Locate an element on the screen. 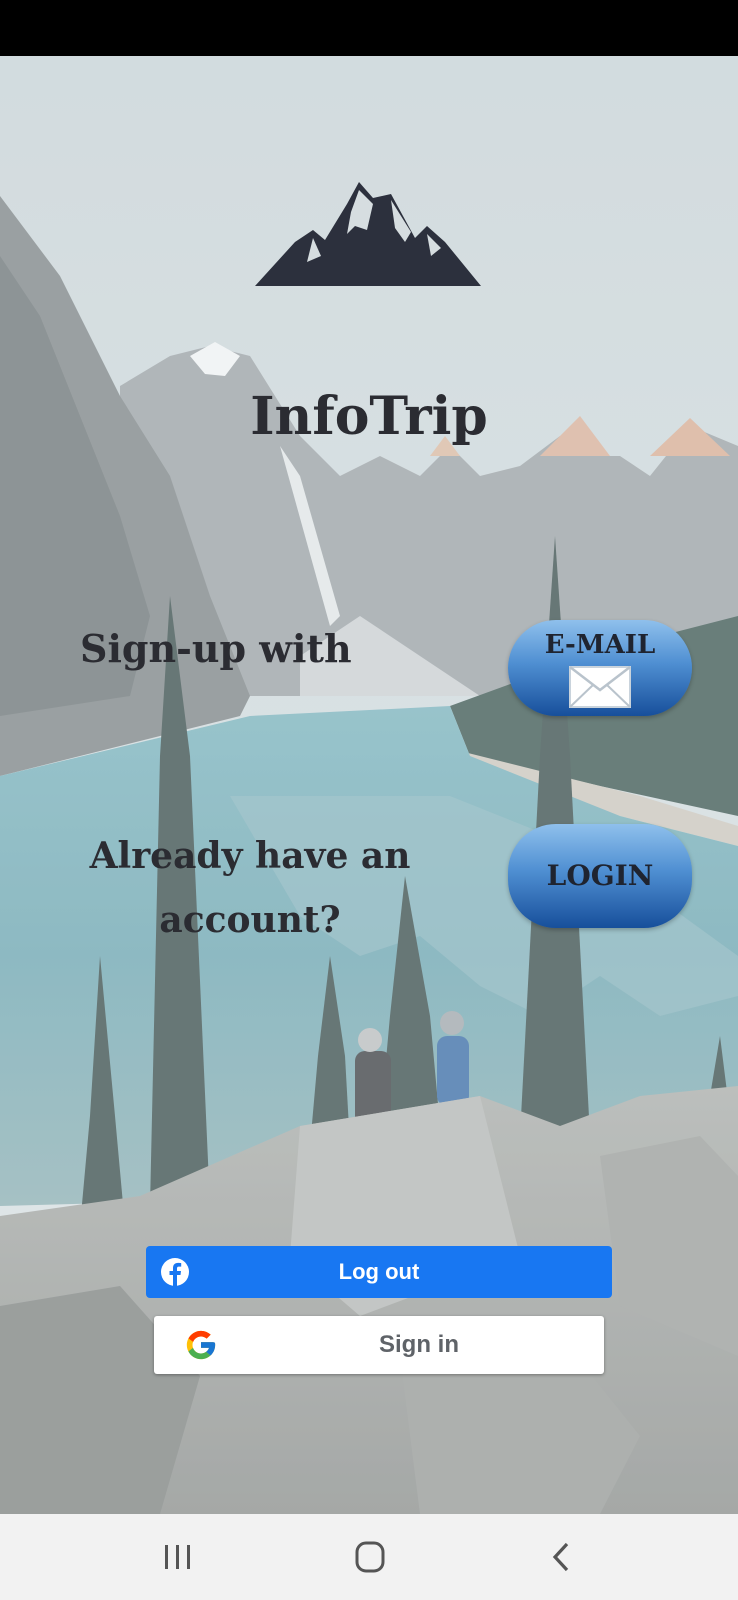  email-button-label: E-MAIL is located at coordinates (600, 645).